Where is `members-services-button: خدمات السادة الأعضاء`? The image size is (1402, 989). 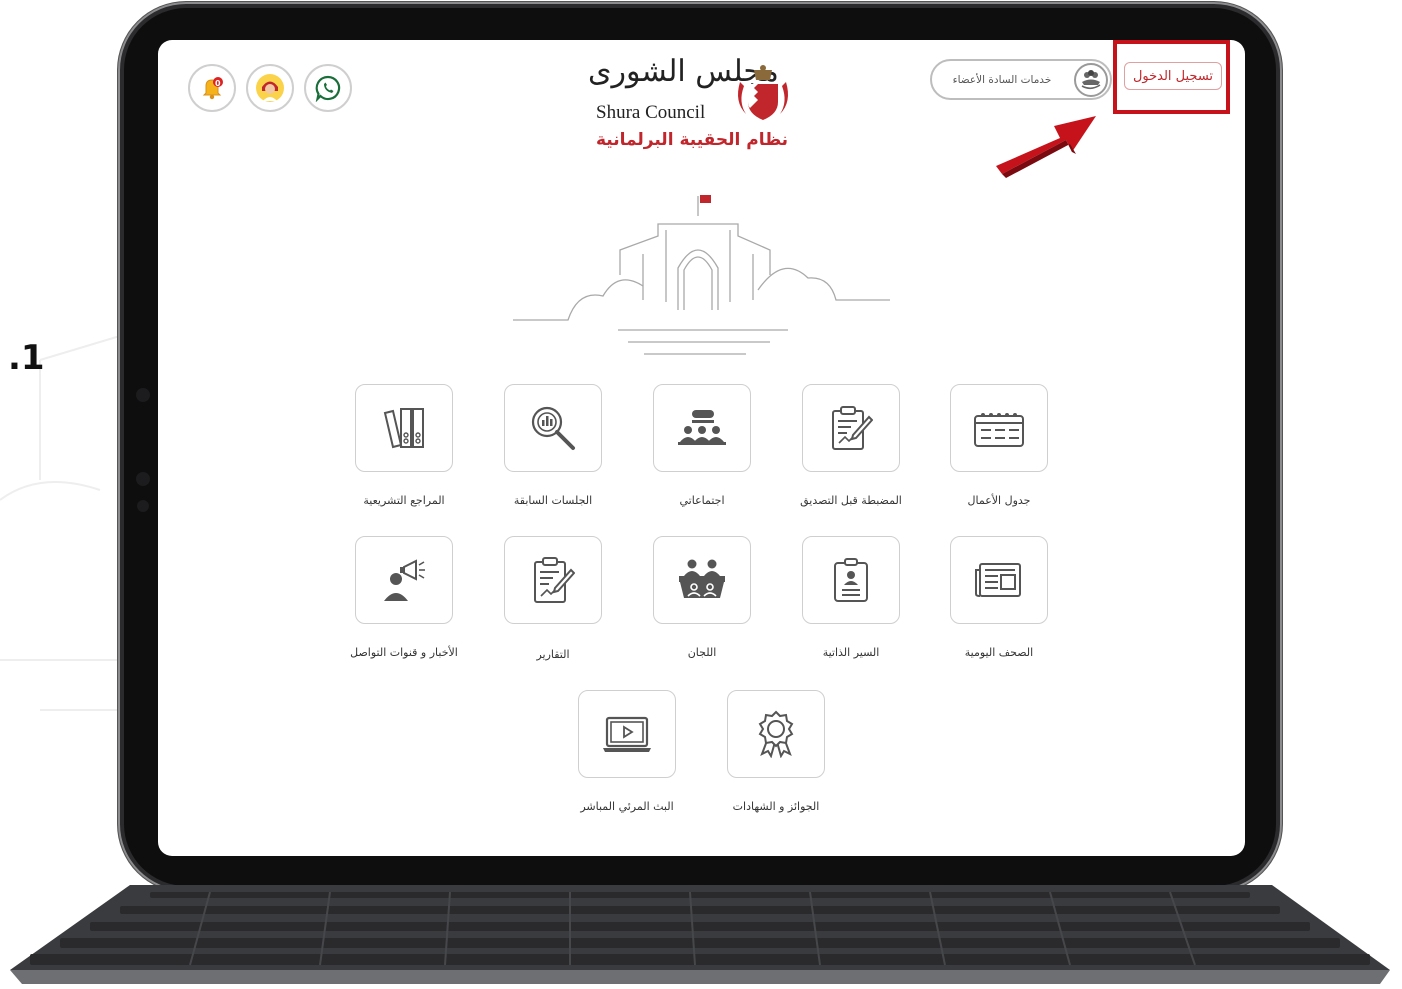 members-services-button: خدمات السادة الأعضاء is located at coordinates (1021, 79).